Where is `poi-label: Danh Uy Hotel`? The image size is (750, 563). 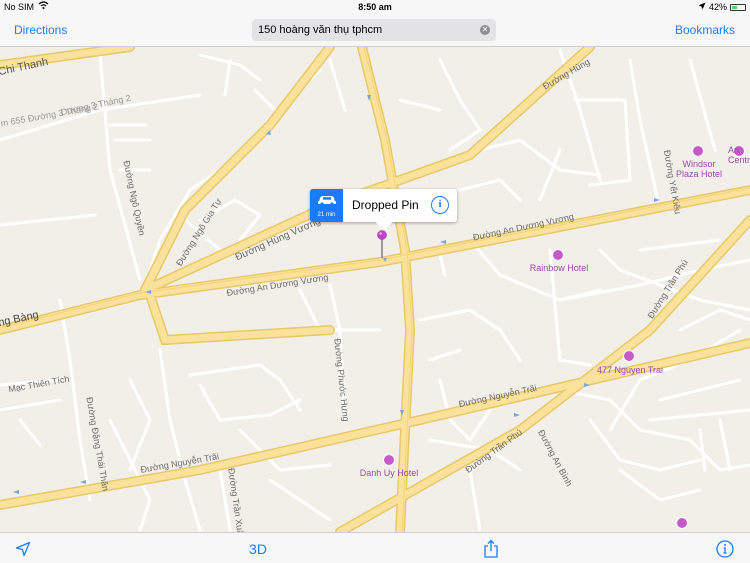
poi-label: Danh Uy Hotel is located at coordinates (389, 473).